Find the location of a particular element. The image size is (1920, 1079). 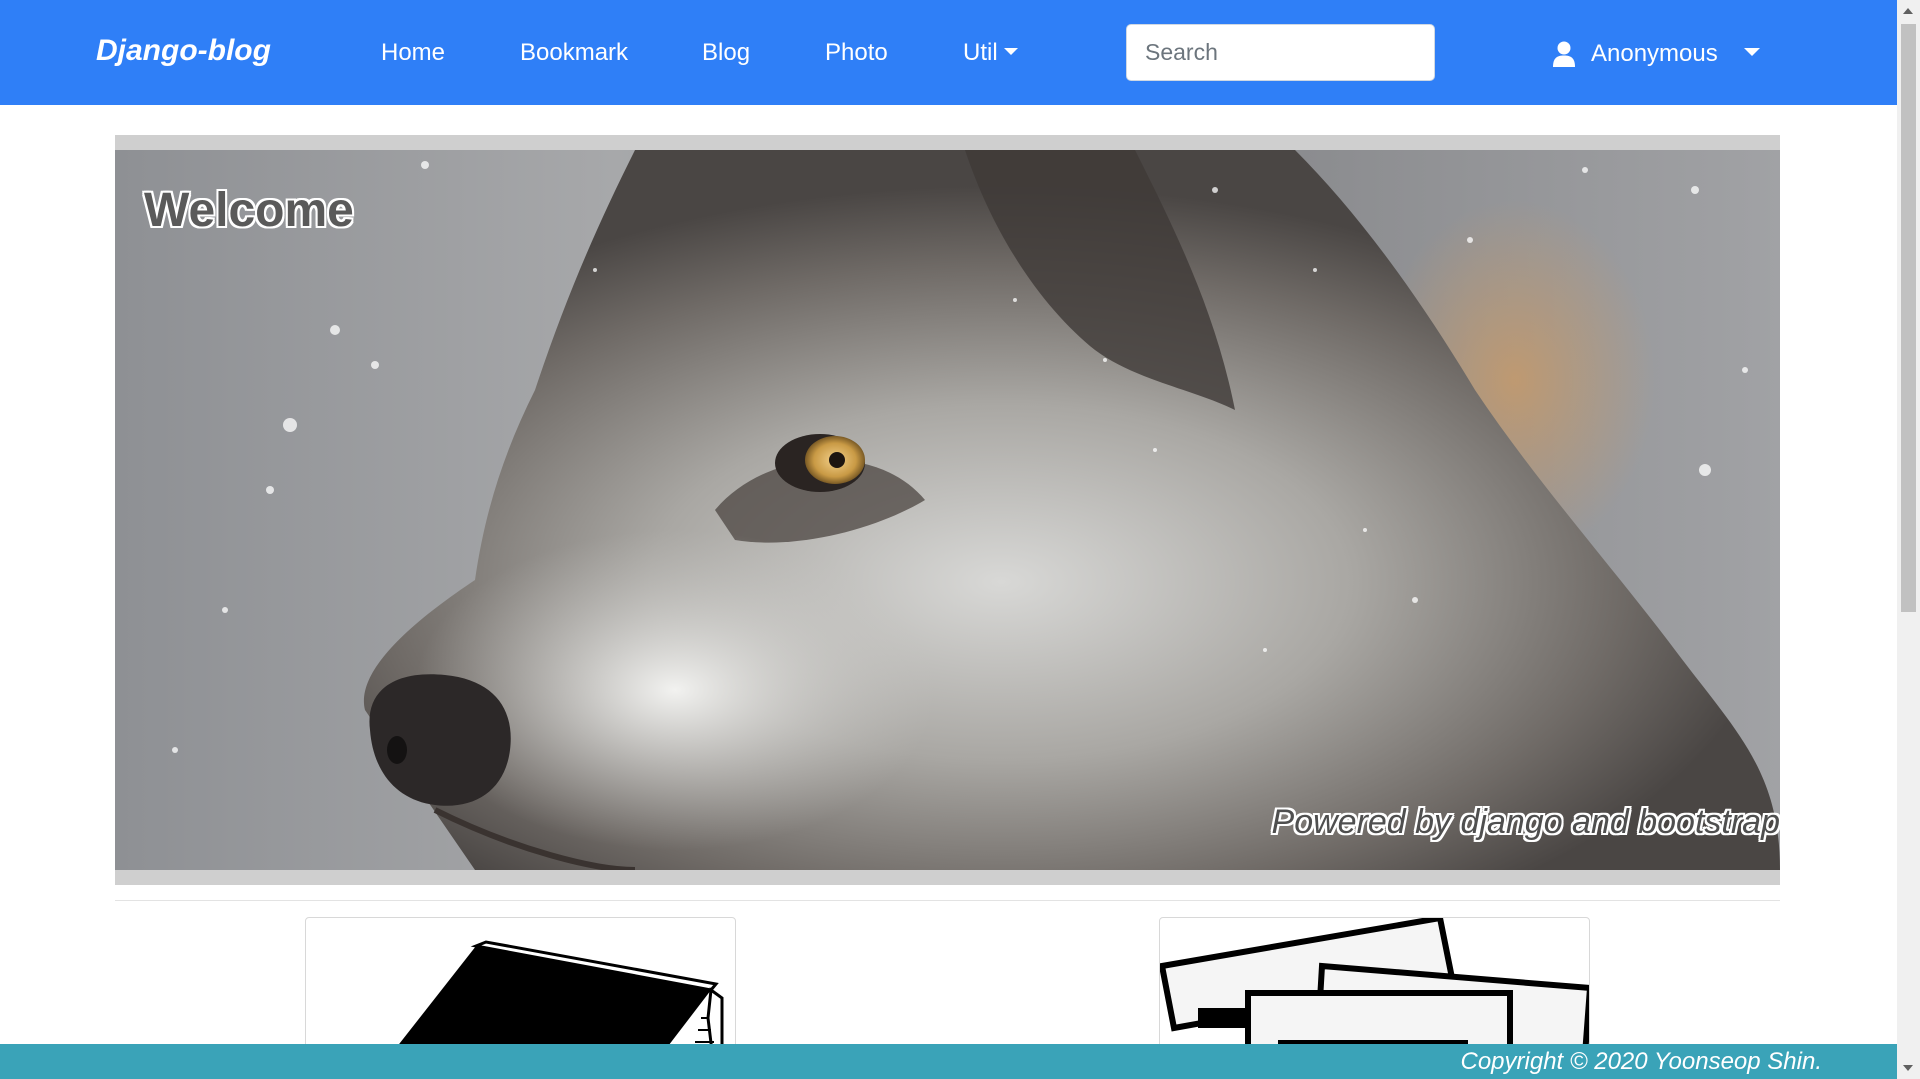

search-input is located at coordinates (1280, 52).